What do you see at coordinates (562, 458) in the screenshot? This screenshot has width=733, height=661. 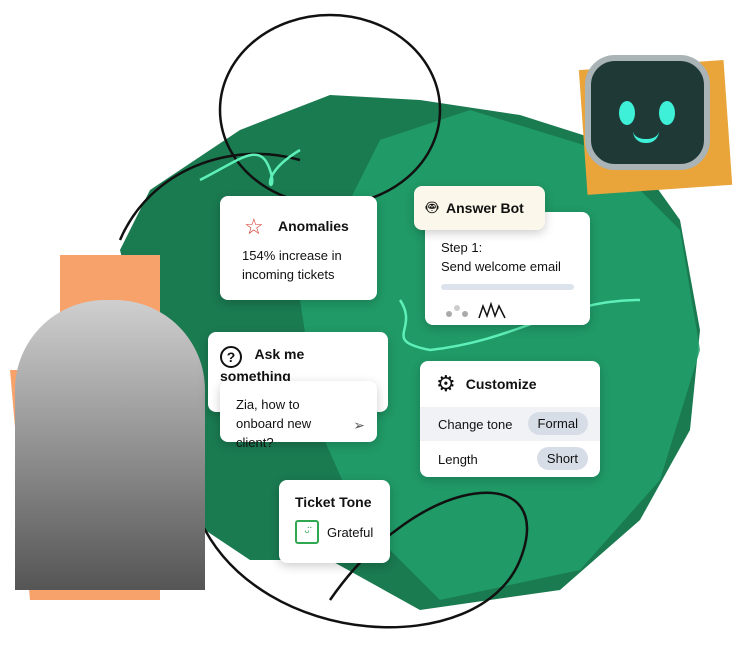 I see `length-pill: Short` at bounding box center [562, 458].